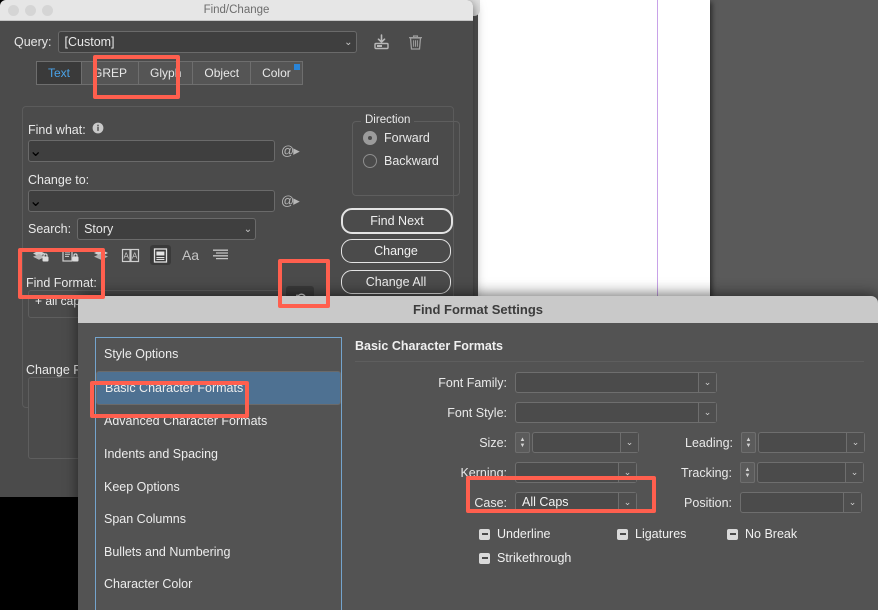 This screenshot has width=878, height=610. Describe the element at coordinates (290, 201) in the screenshot. I see `change-to-special-chars-icon: @▸` at that location.